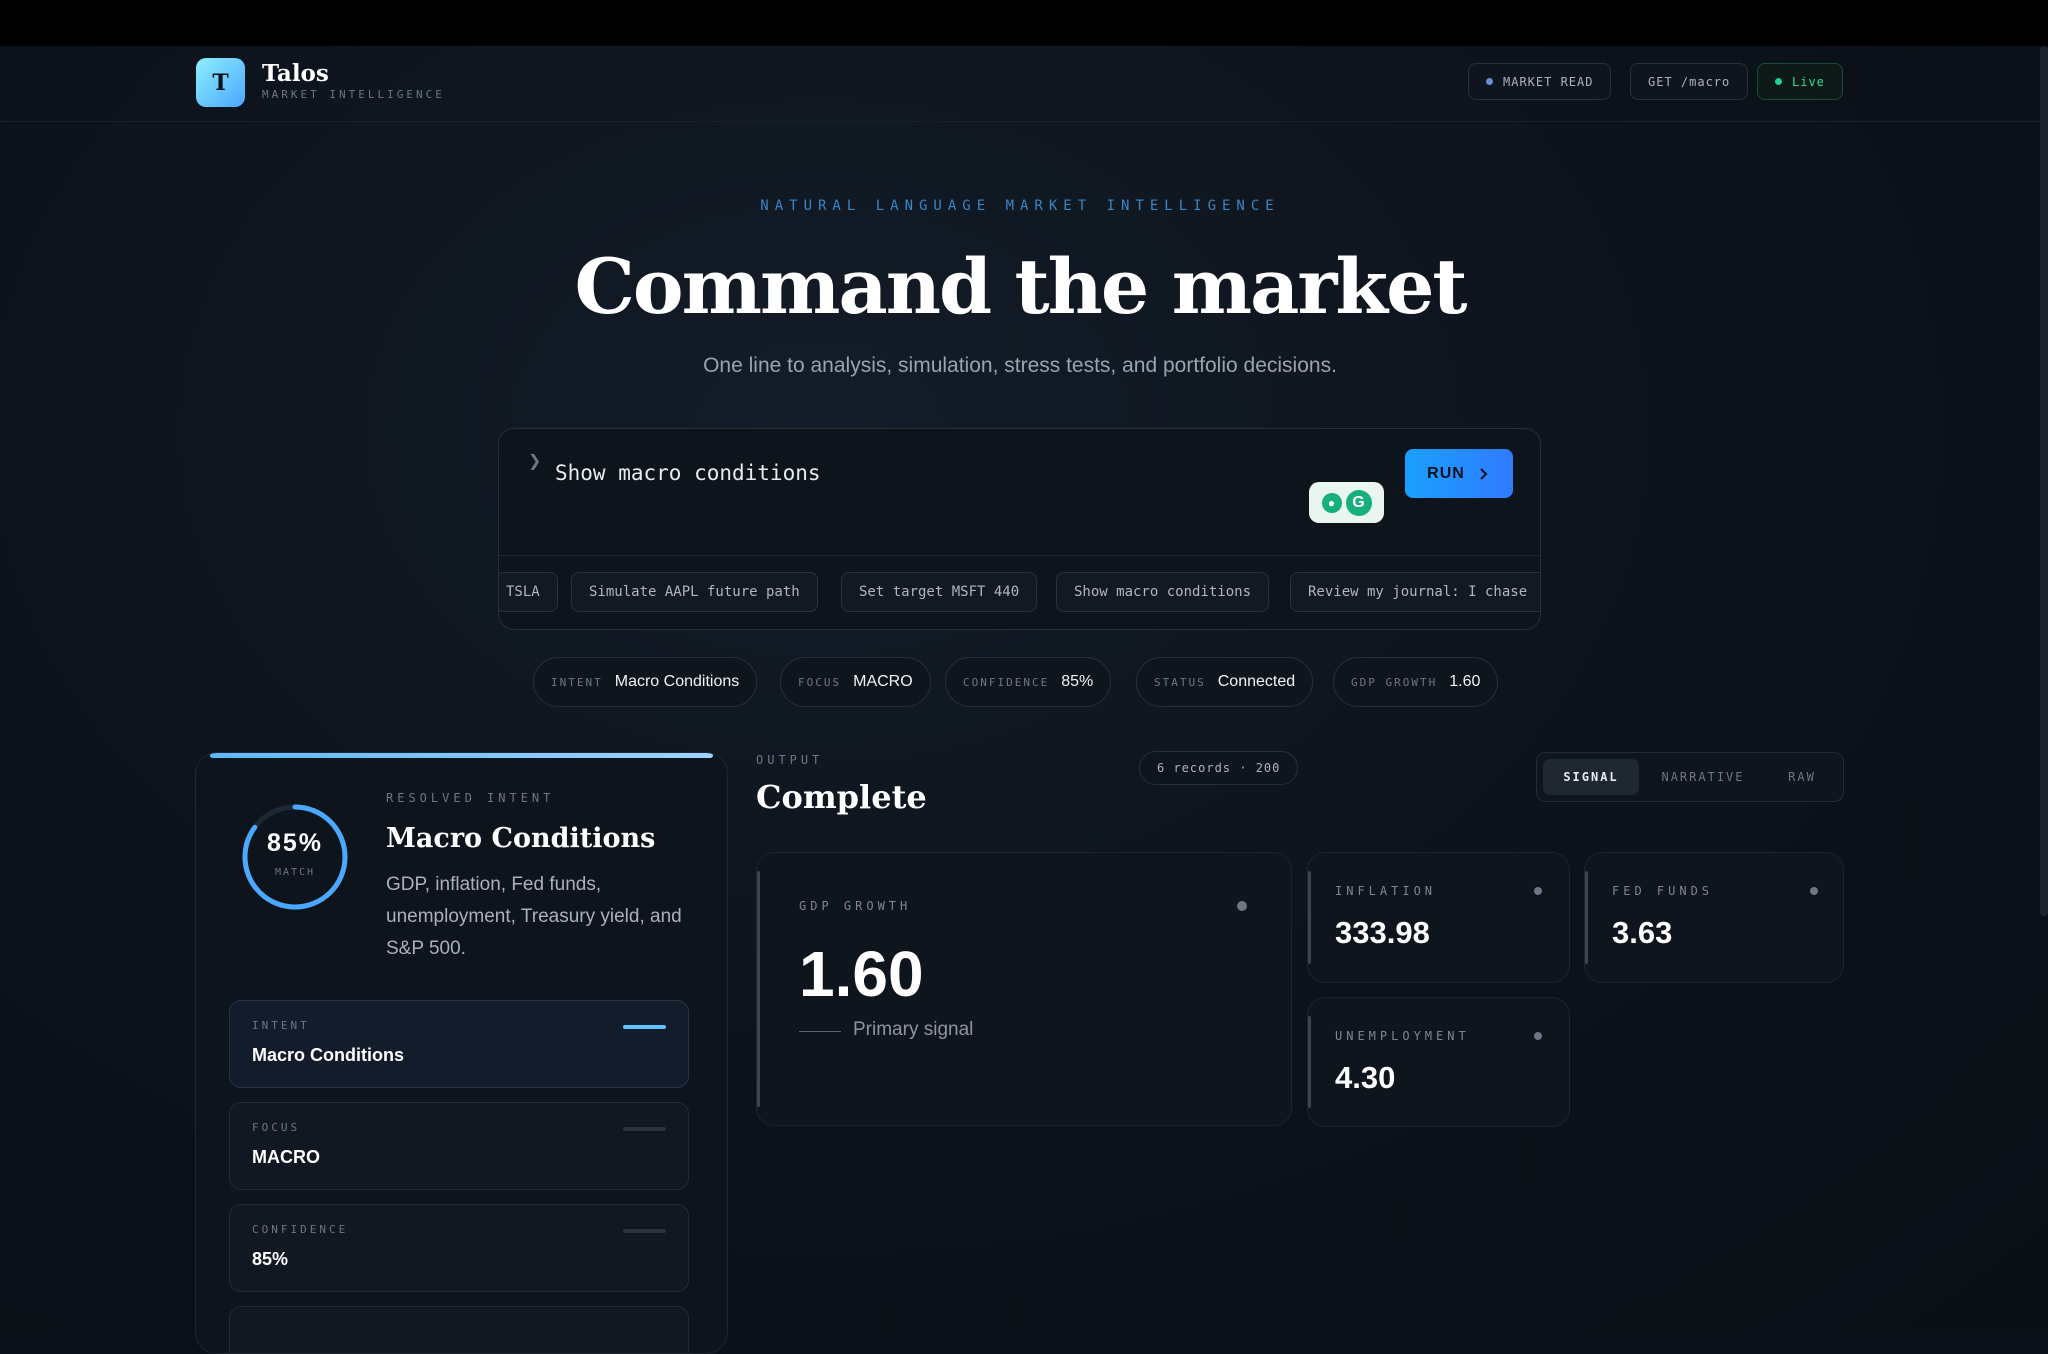 The image size is (2048, 1354). I want to click on metric-key: FED FUNDS, so click(1663, 891).